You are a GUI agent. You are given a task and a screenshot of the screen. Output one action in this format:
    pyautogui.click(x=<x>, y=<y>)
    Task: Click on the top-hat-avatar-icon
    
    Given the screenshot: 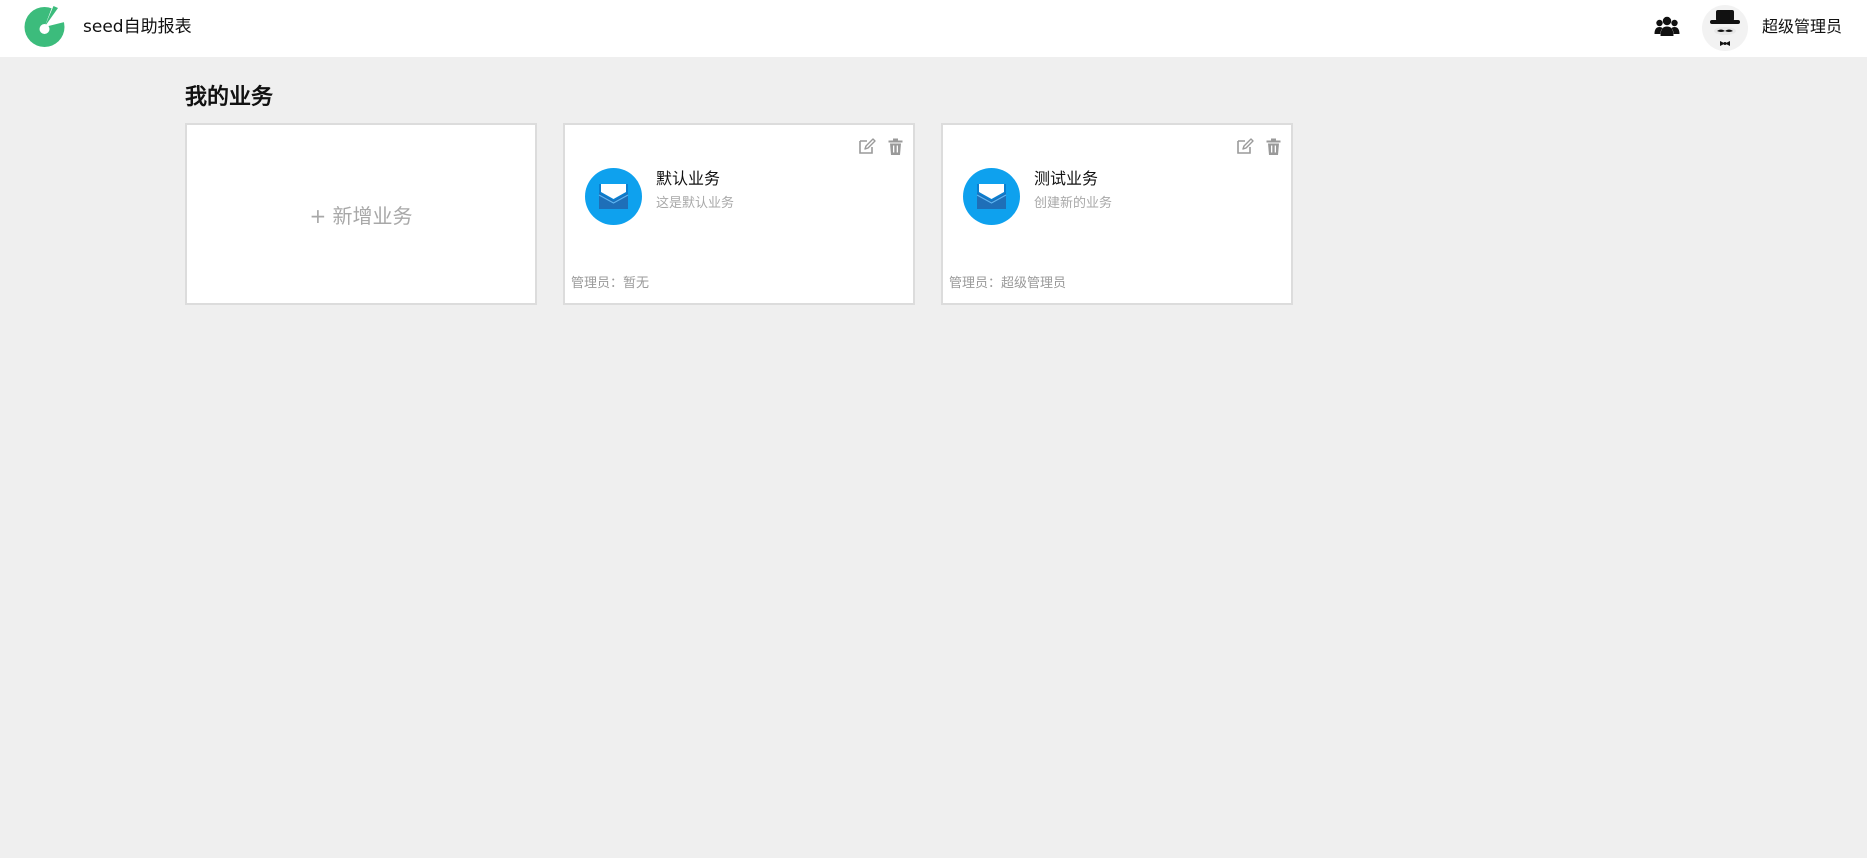 What is the action you would take?
    pyautogui.click(x=1725, y=28)
    